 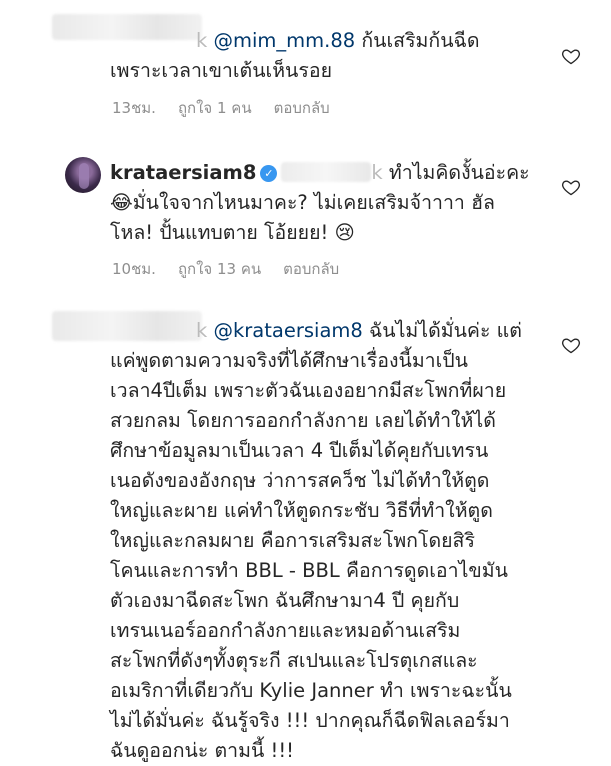 What do you see at coordinates (134, 108) in the screenshot?
I see `comment-1-time: 13ชม.` at bounding box center [134, 108].